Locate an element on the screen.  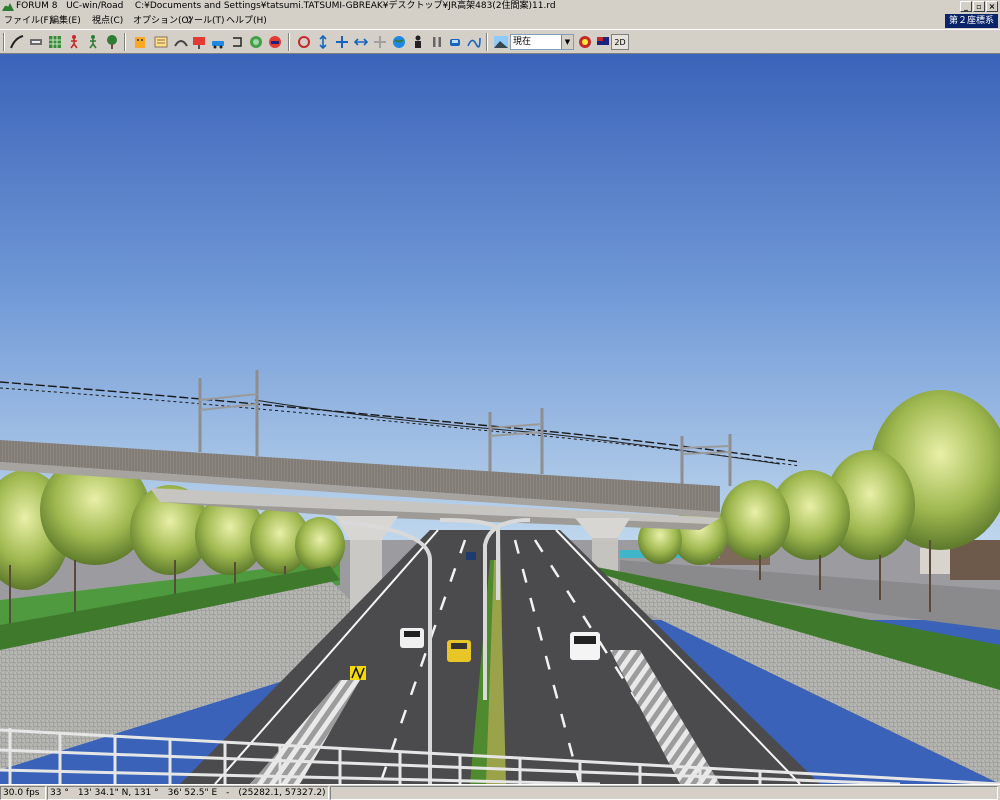
pause-button is located at coordinates (437, 42).